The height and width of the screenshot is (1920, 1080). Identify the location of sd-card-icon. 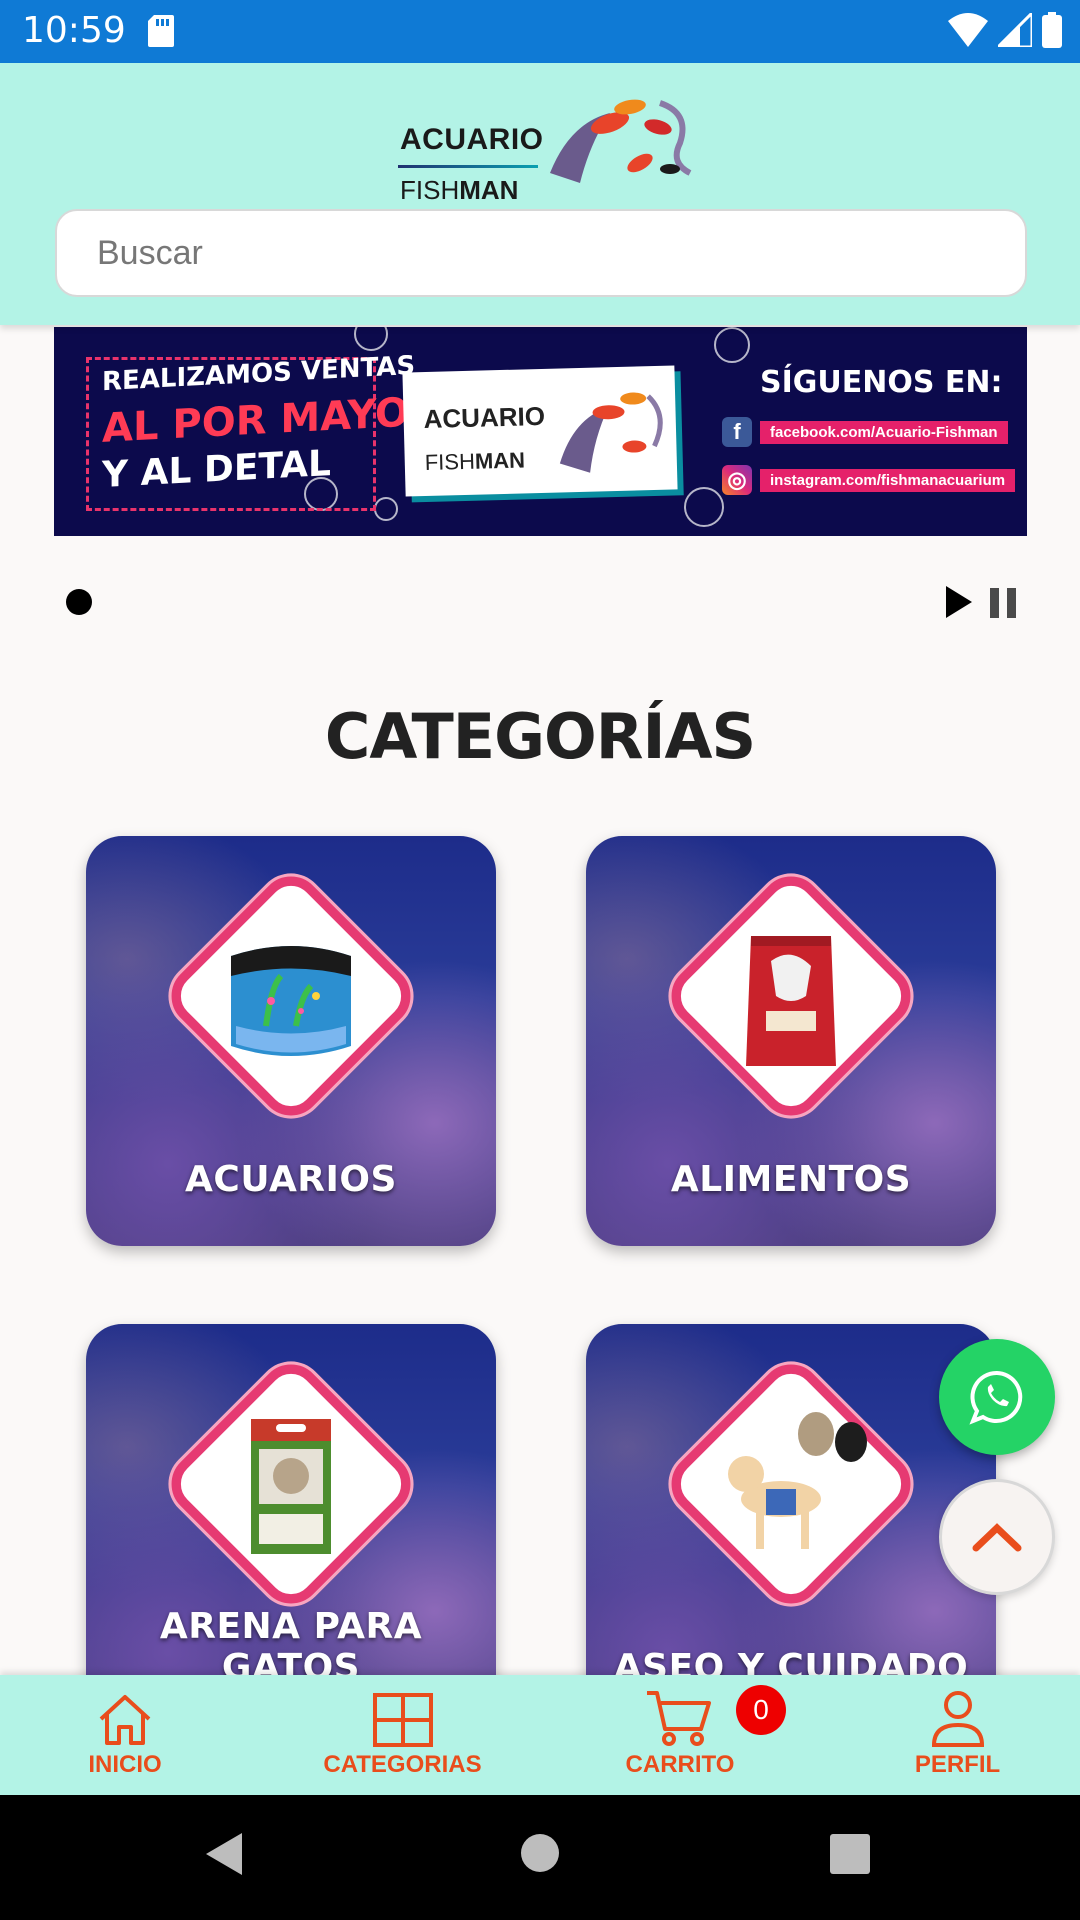
(161, 31).